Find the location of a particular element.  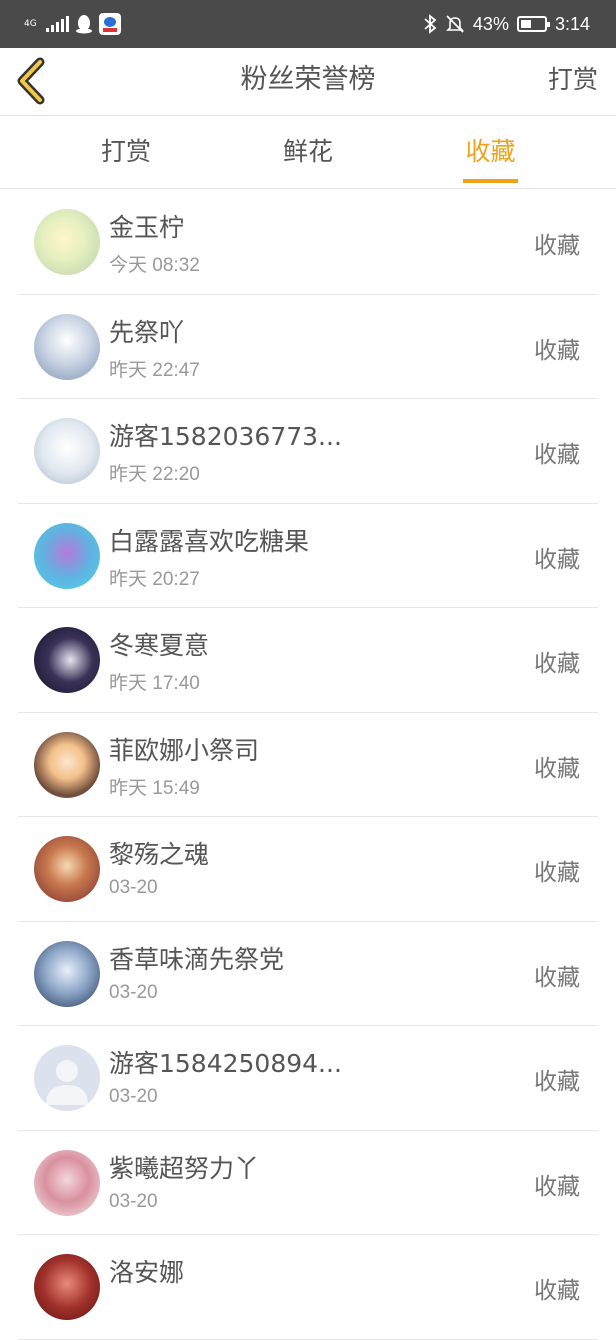

app-notification-icon is located at coordinates (110, 24).